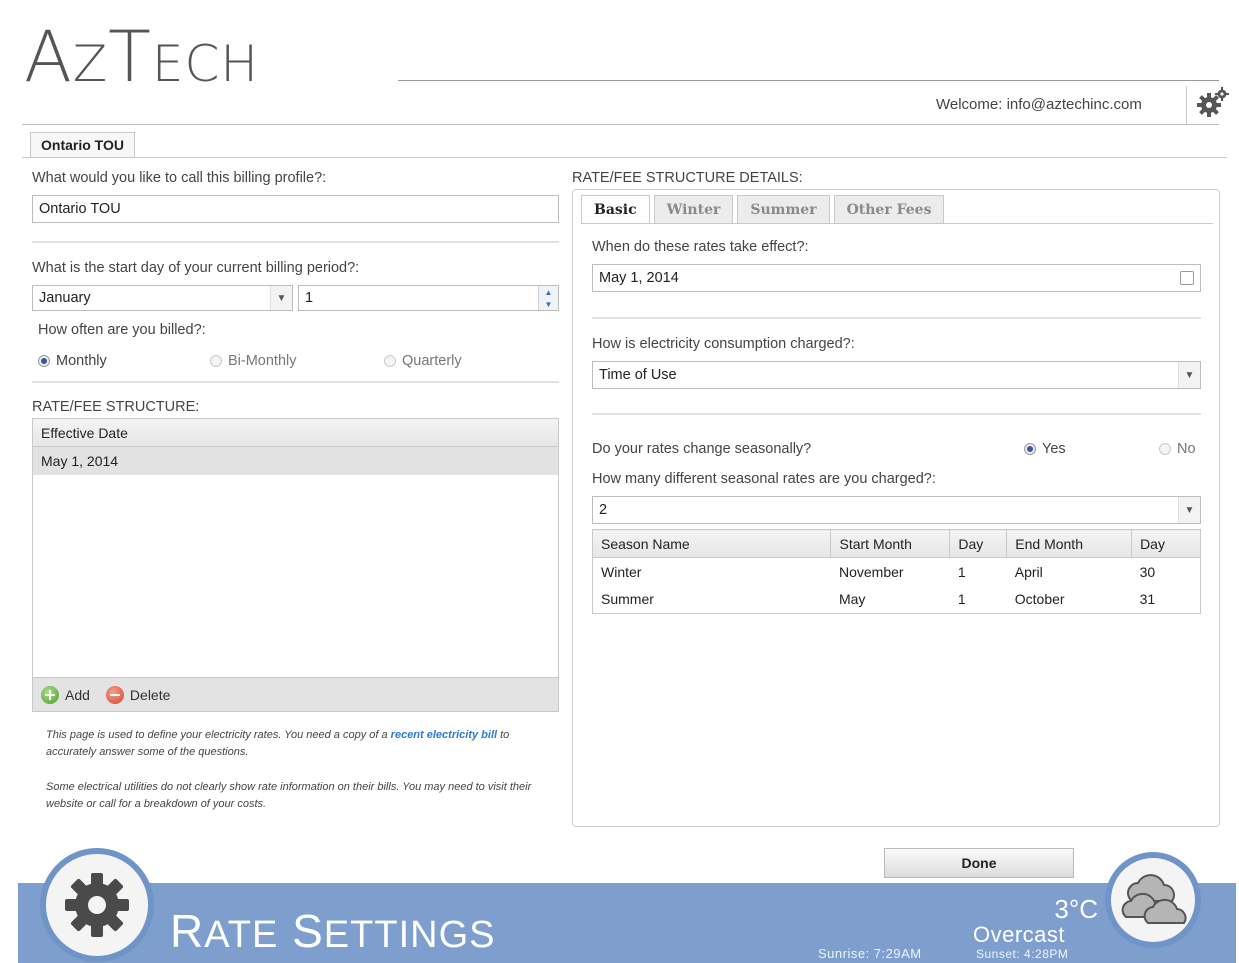 The image size is (1239, 963). I want to click on billing-frequency-label: How often are you billed?:, so click(122, 330).